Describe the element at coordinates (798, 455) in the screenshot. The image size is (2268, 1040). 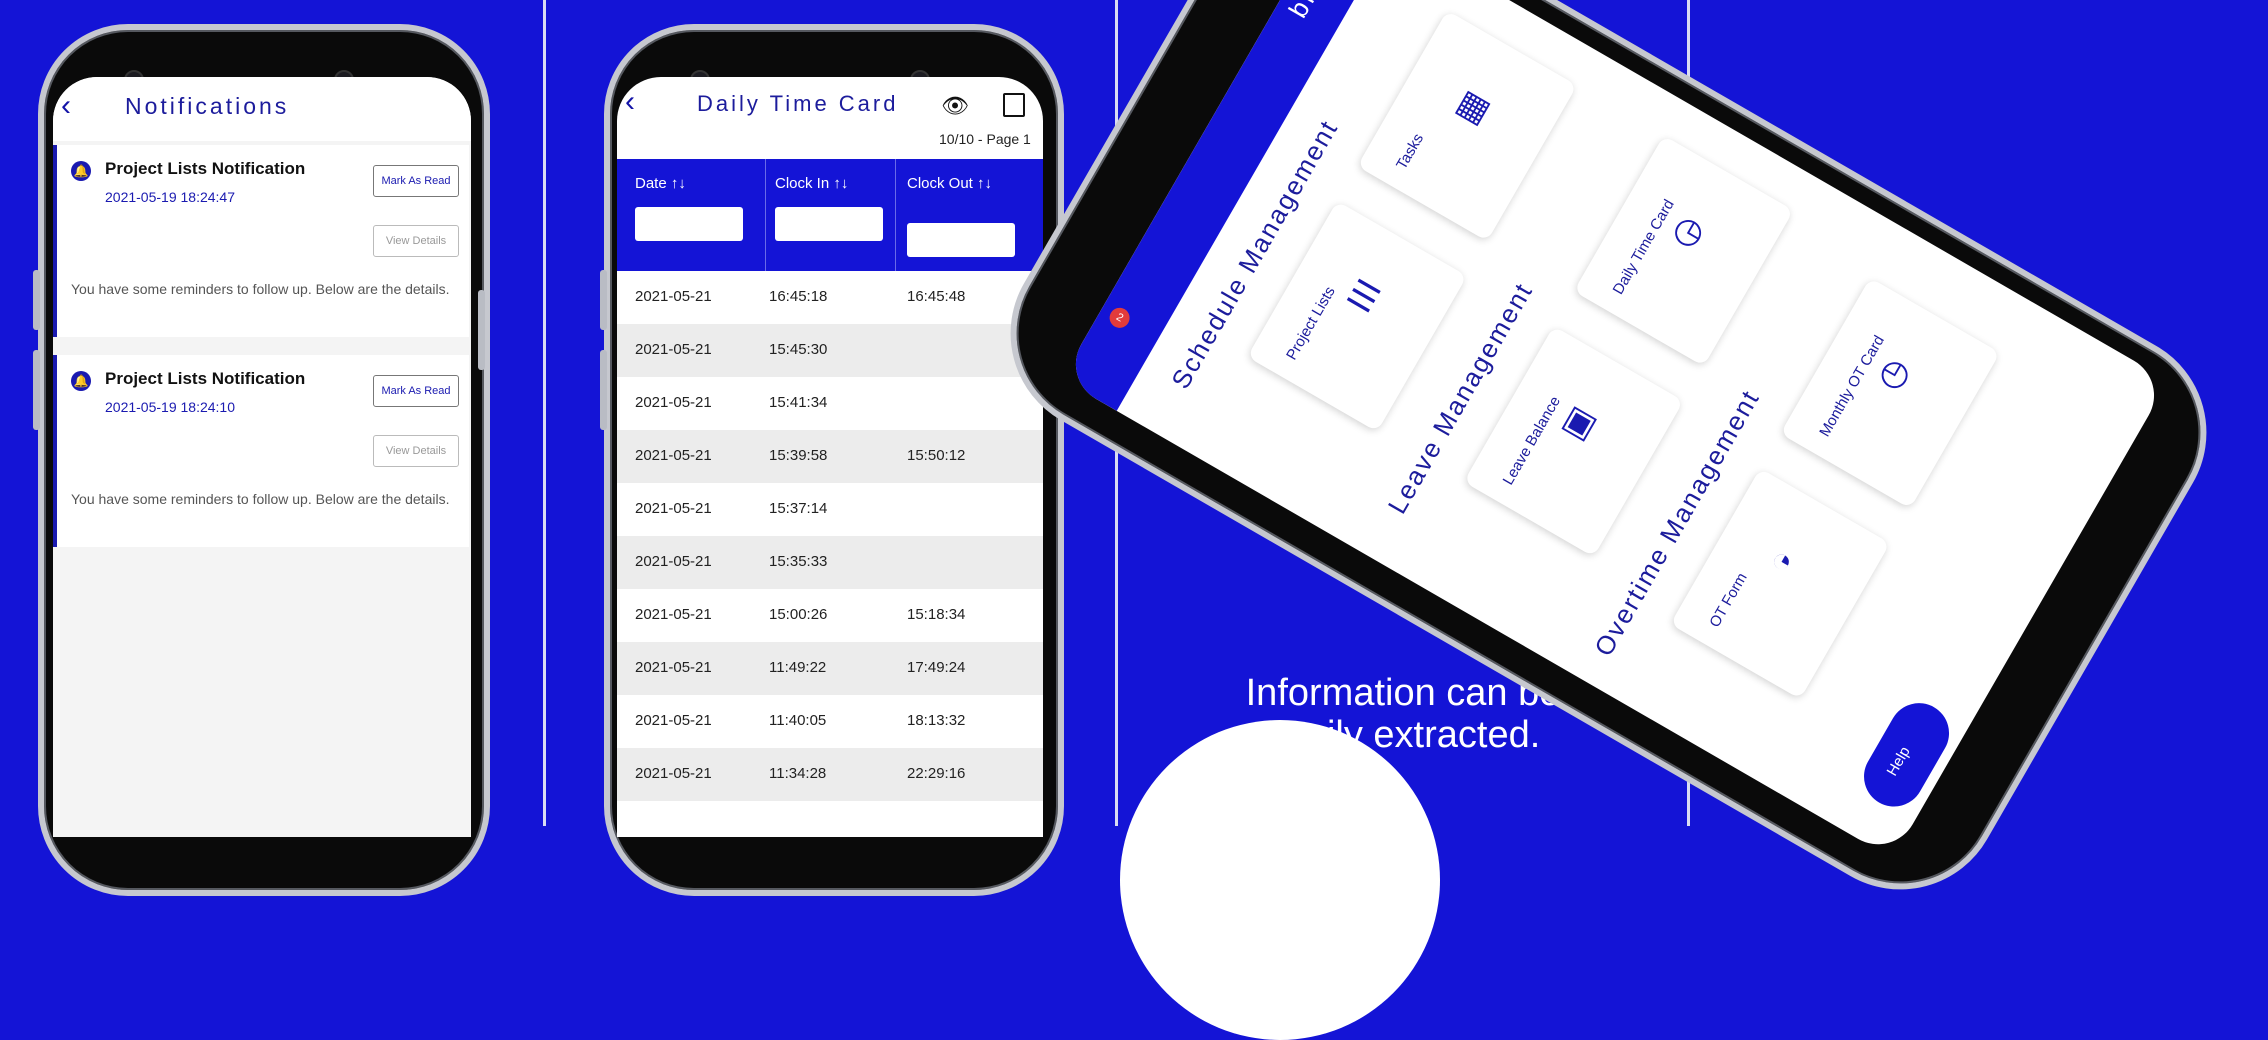
I see `cell-clock-in: 15:39:58` at that location.